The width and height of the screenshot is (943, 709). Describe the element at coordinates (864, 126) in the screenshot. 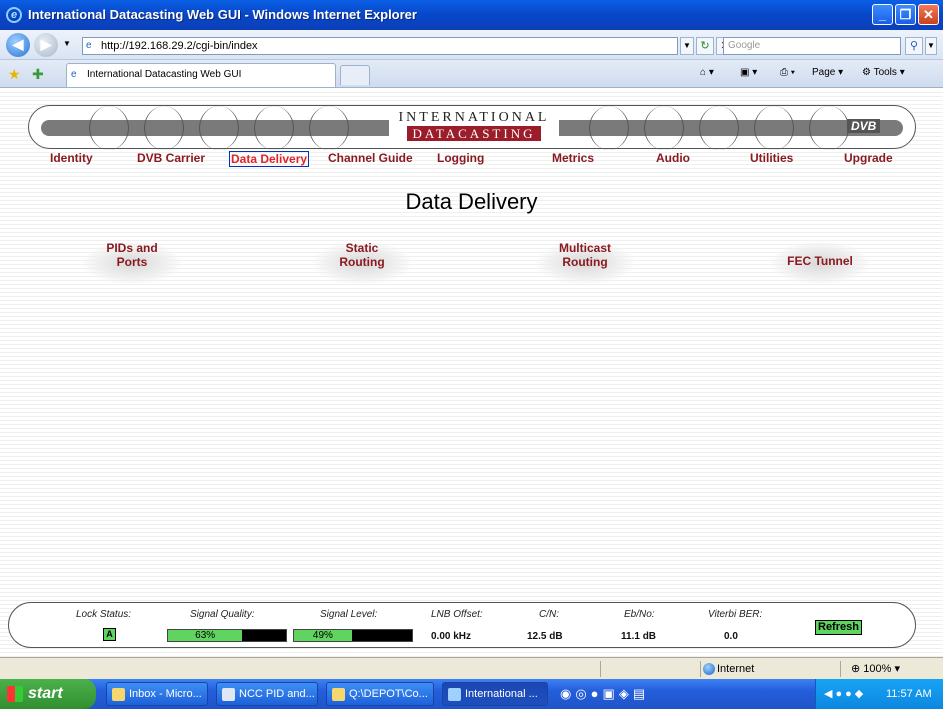

I see `dvb-logo: DVB` at that location.